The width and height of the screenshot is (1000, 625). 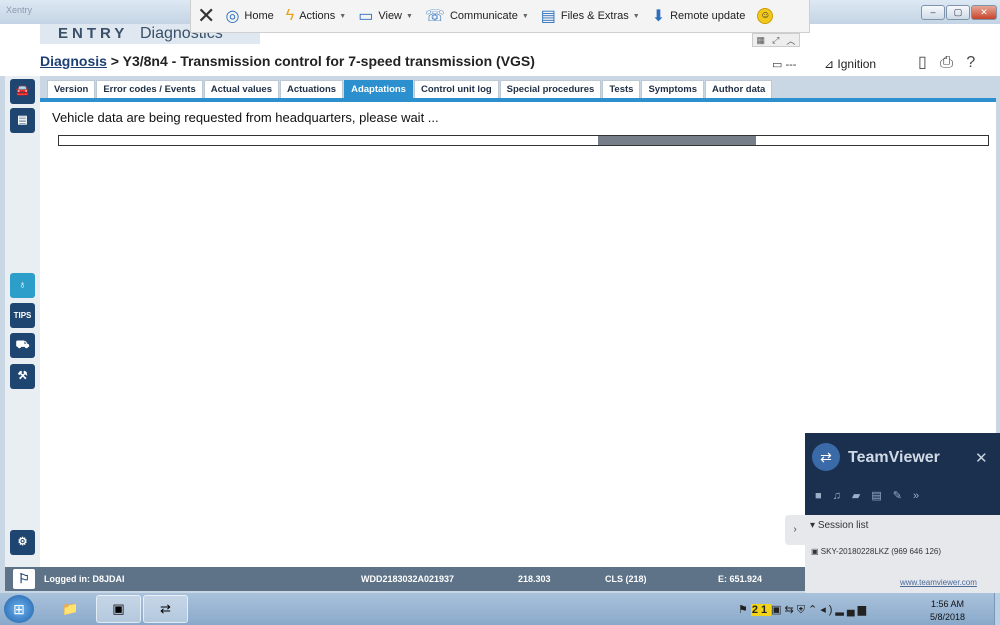 What do you see at coordinates (827, 610) in the screenshot?
I see `tray-volume-icon: ◂)` at bounding box center [827, 610].